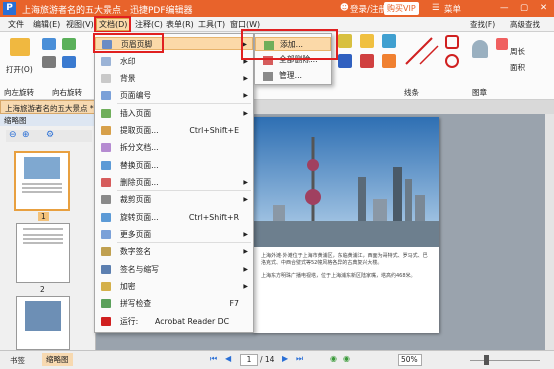 Image resolution: width=554 pixels, height=369 pixels. I want to click on doc-menu-item: 背景 ▶, so click(174, 78).